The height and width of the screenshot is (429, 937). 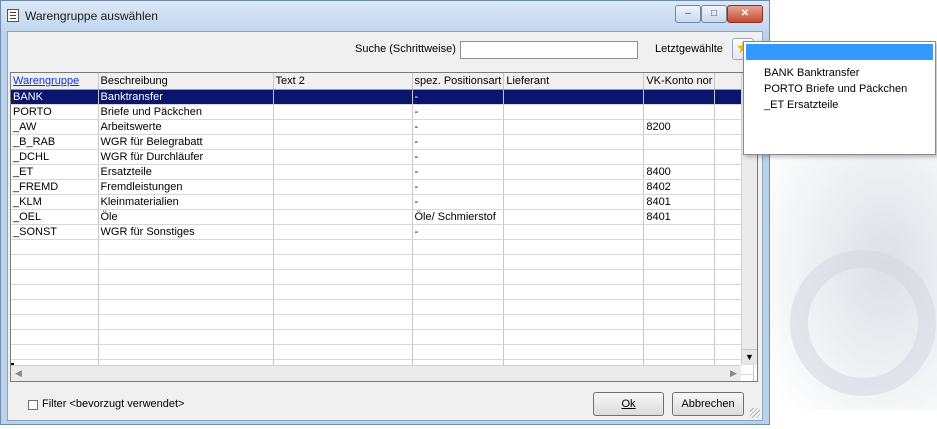 I want to click on cancel-button: Abbrechen, so click(x=708, y=404).